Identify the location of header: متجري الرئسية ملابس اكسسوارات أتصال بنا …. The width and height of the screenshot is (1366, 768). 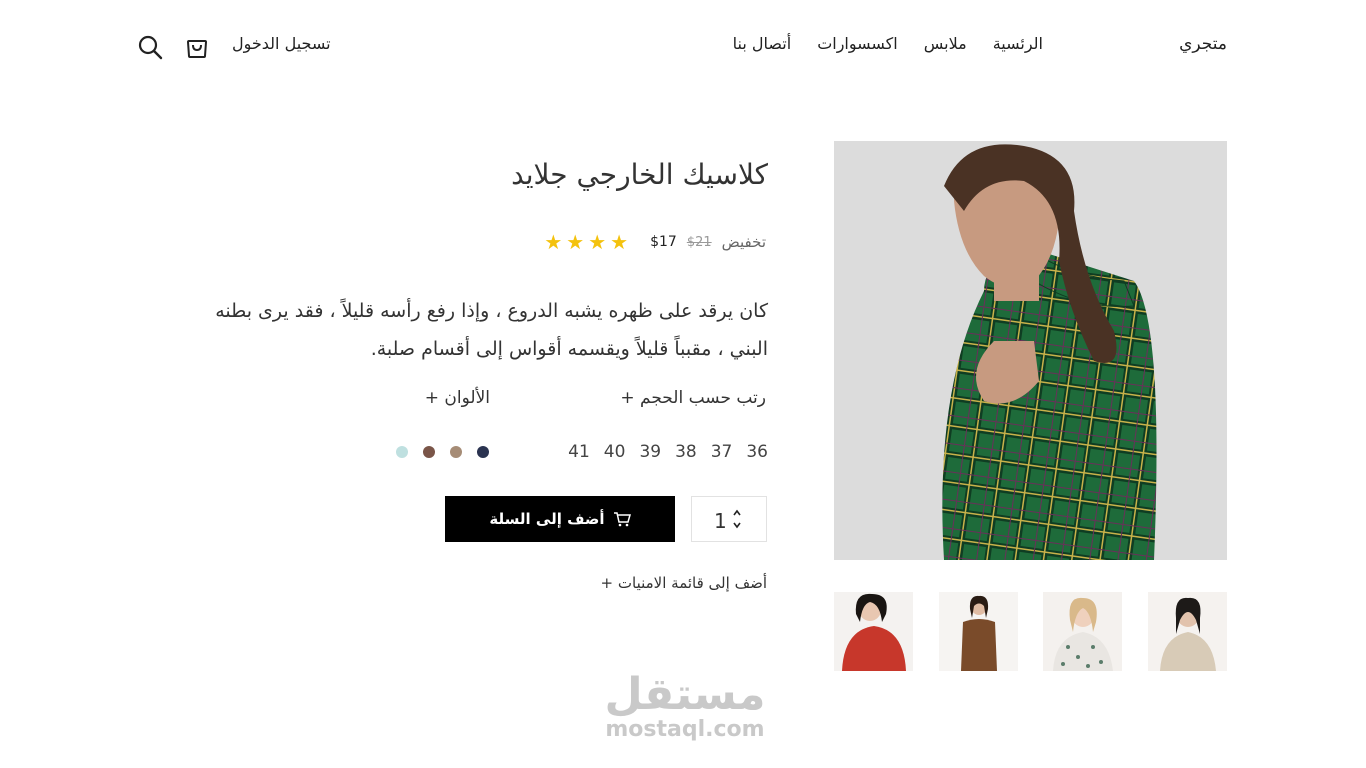
(683, 46).